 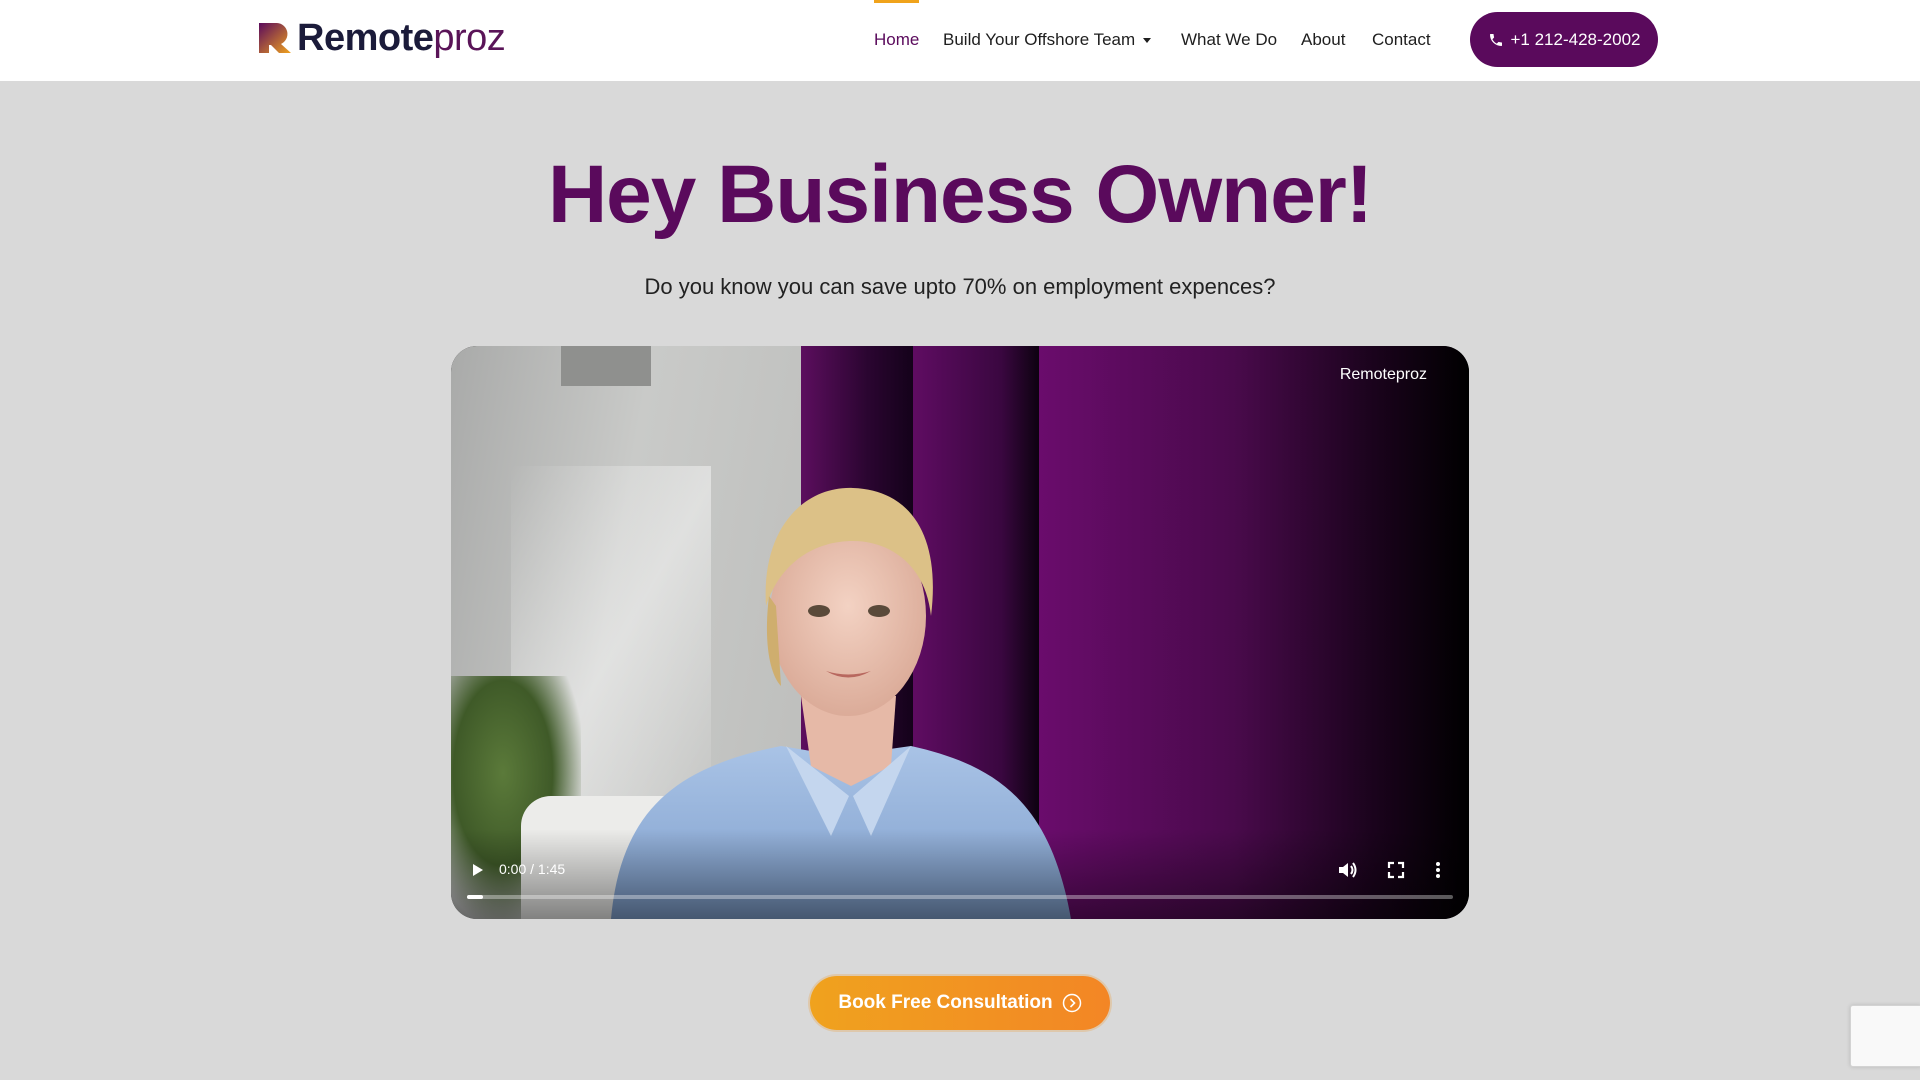 I want to click on nav-what-we-do: What We Do, so click(x=1229, y=40).